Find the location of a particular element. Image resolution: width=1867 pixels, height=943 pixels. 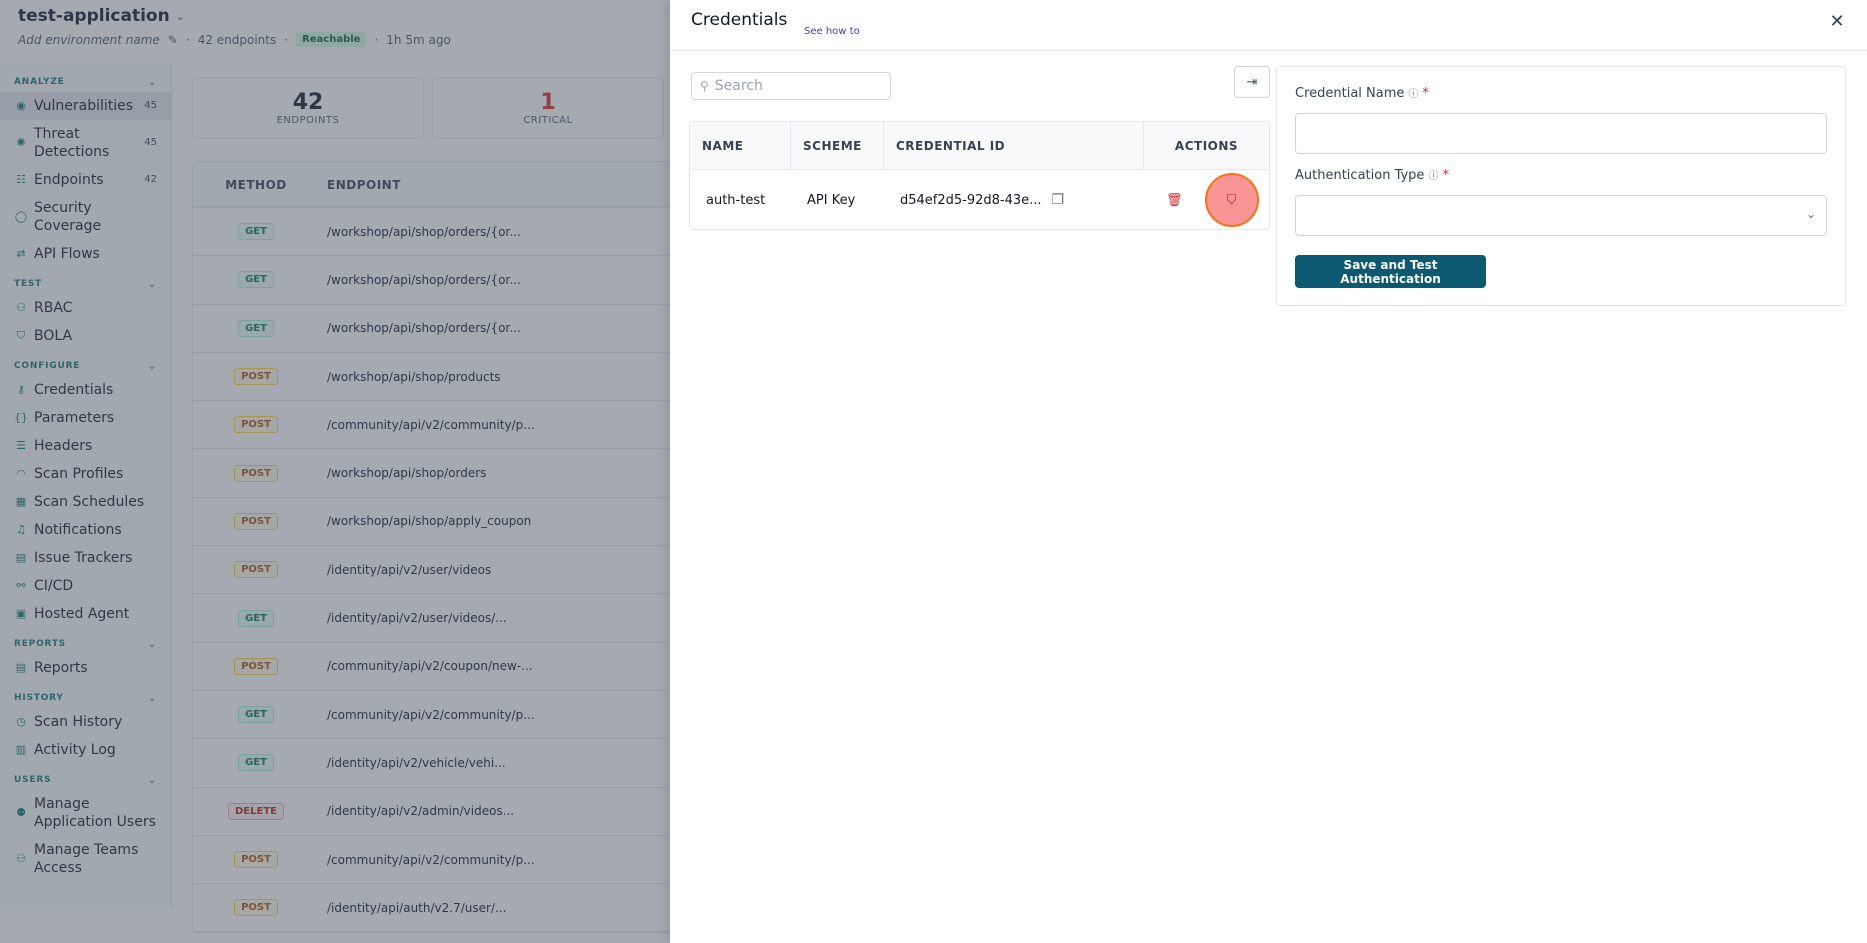

credential-id-cell: d54ef2d5-92d8-43e... ❐ is located at coordinates (1014, 199).